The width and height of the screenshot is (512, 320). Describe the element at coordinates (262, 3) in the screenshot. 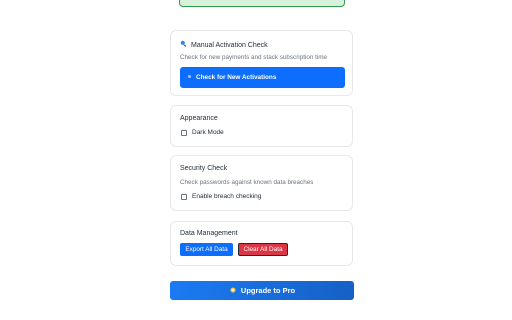

I see `status-box` at that location.